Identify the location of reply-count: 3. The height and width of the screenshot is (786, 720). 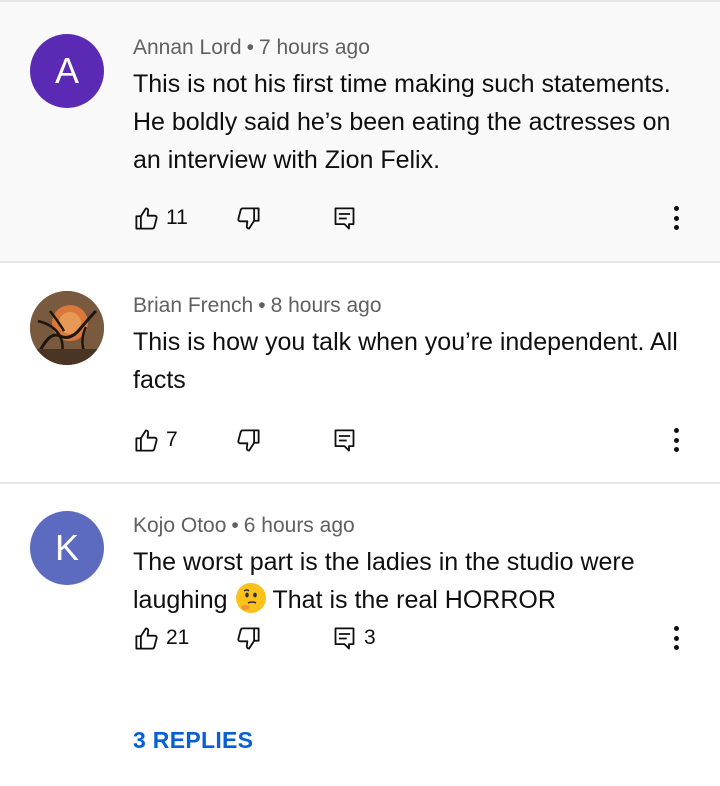
(370, 637).